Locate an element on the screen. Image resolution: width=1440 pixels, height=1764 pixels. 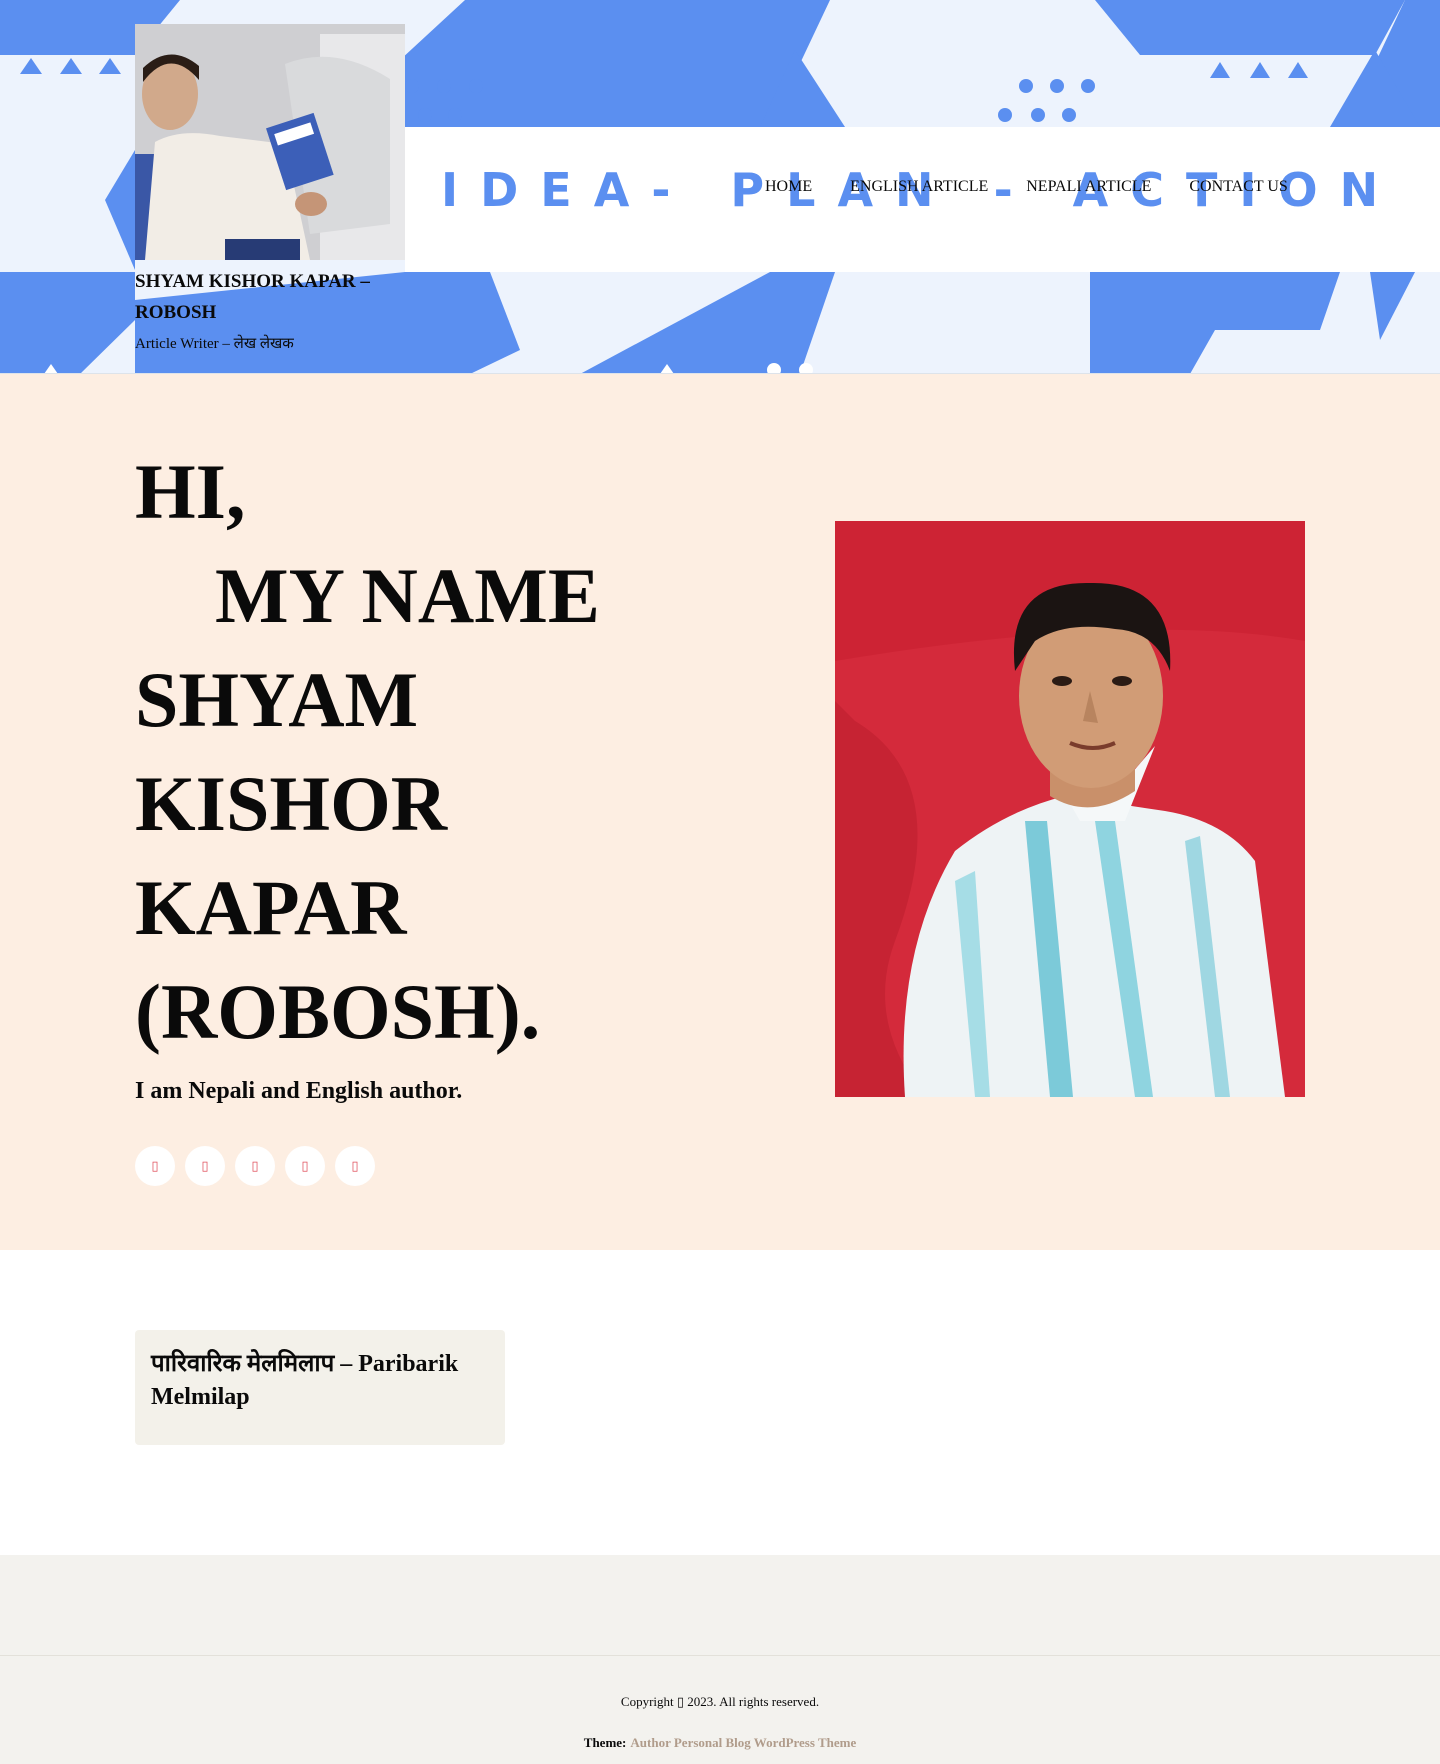
site-tagline: Article Writer – लेख लेखक is located at coordinates (214, 344).